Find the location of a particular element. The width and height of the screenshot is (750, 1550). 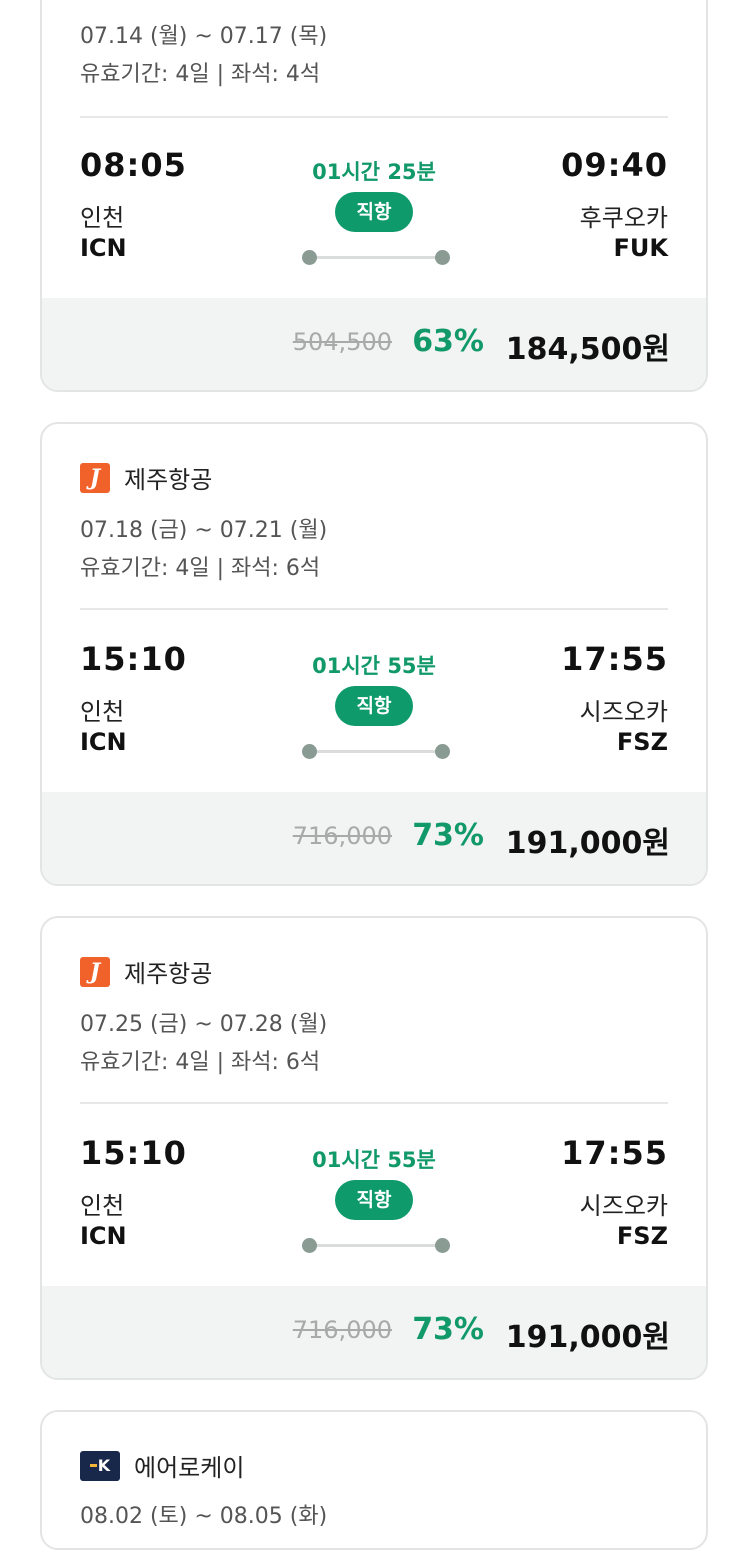

original-price: 504,500 is located at coordinates (342, 342).